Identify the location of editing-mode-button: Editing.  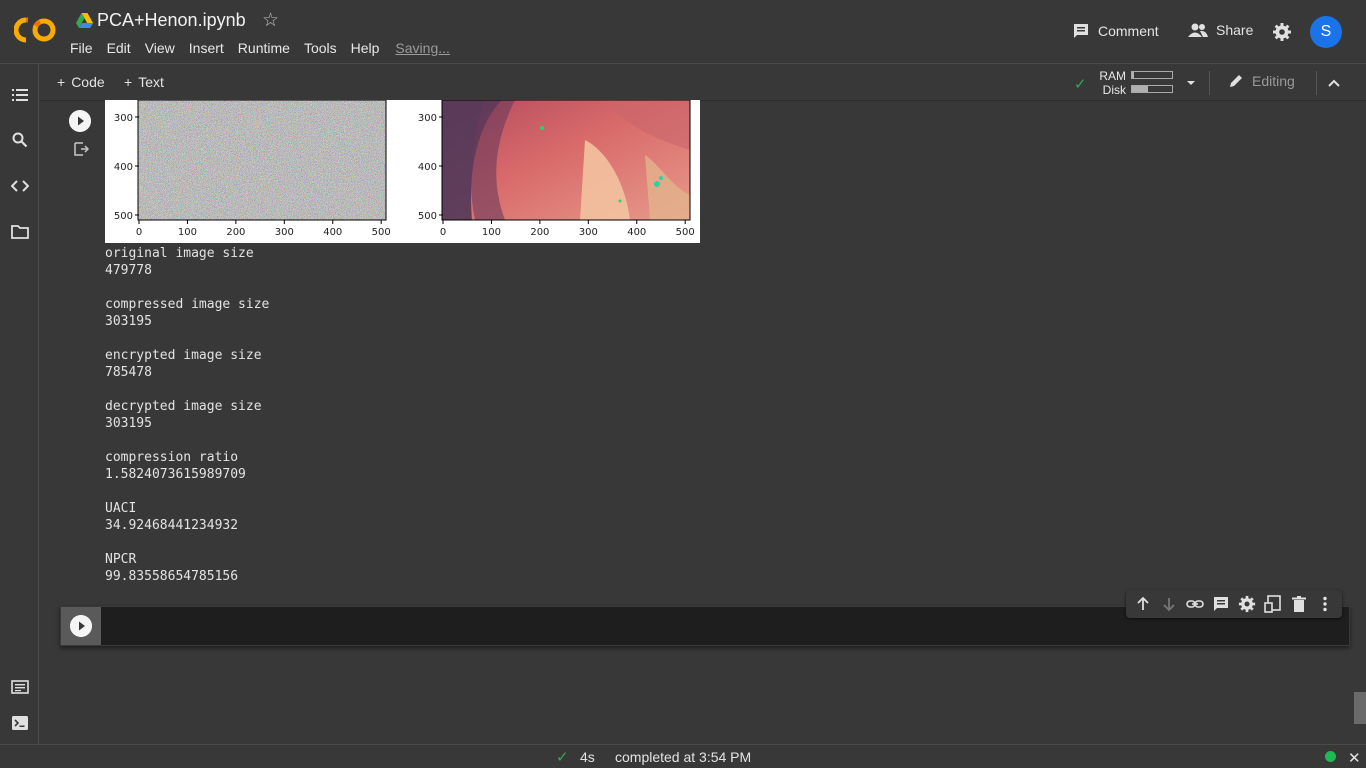
(1261, 81).